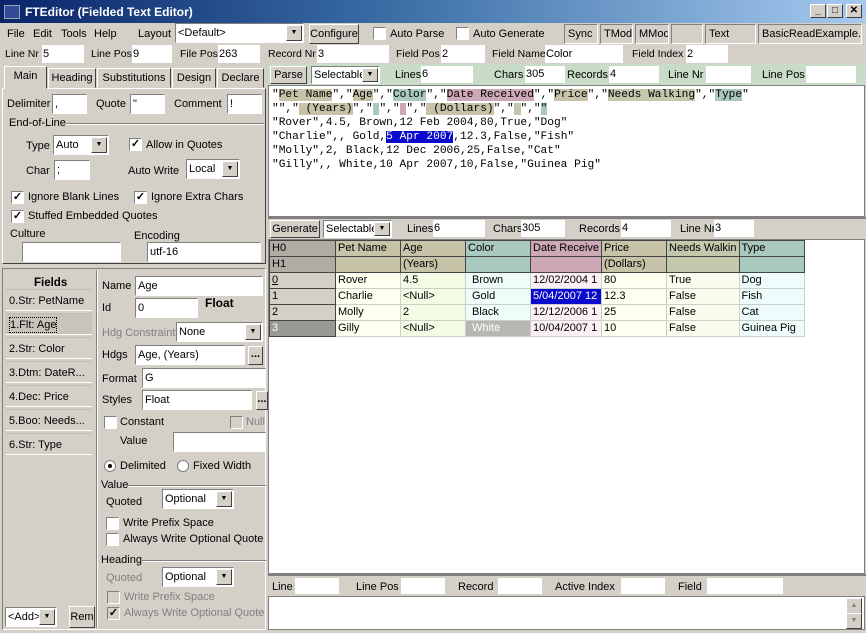  Describe the element at coordinates (135, 144) in the screenshot. I see `allow-in-quotes-checkbox: ✓` at that location.